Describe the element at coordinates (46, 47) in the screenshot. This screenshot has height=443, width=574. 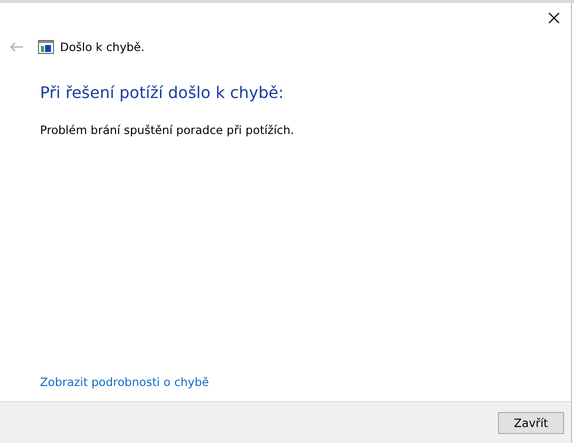
I see `troubleshooter-icon` at that location.